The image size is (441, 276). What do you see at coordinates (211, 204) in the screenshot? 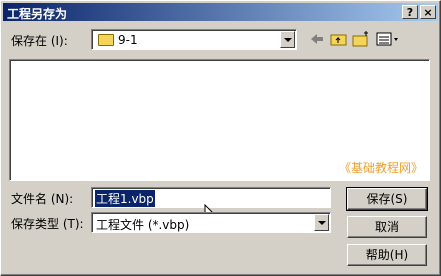
I see `file-name-input: 工程1.vbp` at bounding box center [211, 204].